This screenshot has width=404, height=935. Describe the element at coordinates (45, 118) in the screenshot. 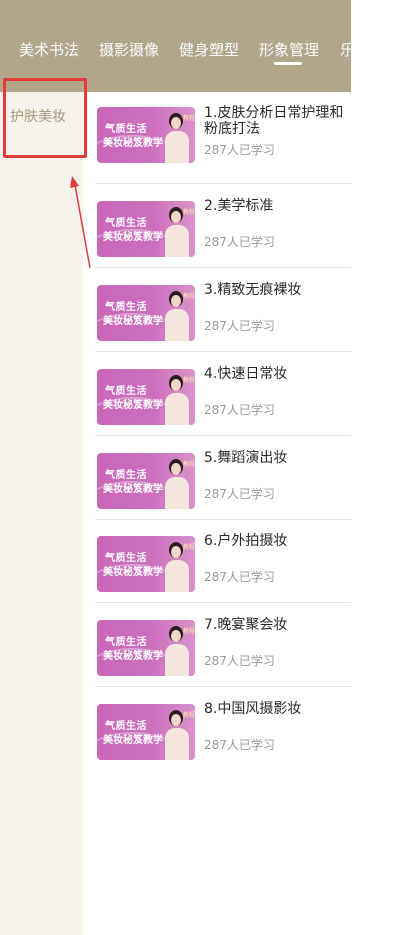

I see `annotation-highlight-box` at that location.